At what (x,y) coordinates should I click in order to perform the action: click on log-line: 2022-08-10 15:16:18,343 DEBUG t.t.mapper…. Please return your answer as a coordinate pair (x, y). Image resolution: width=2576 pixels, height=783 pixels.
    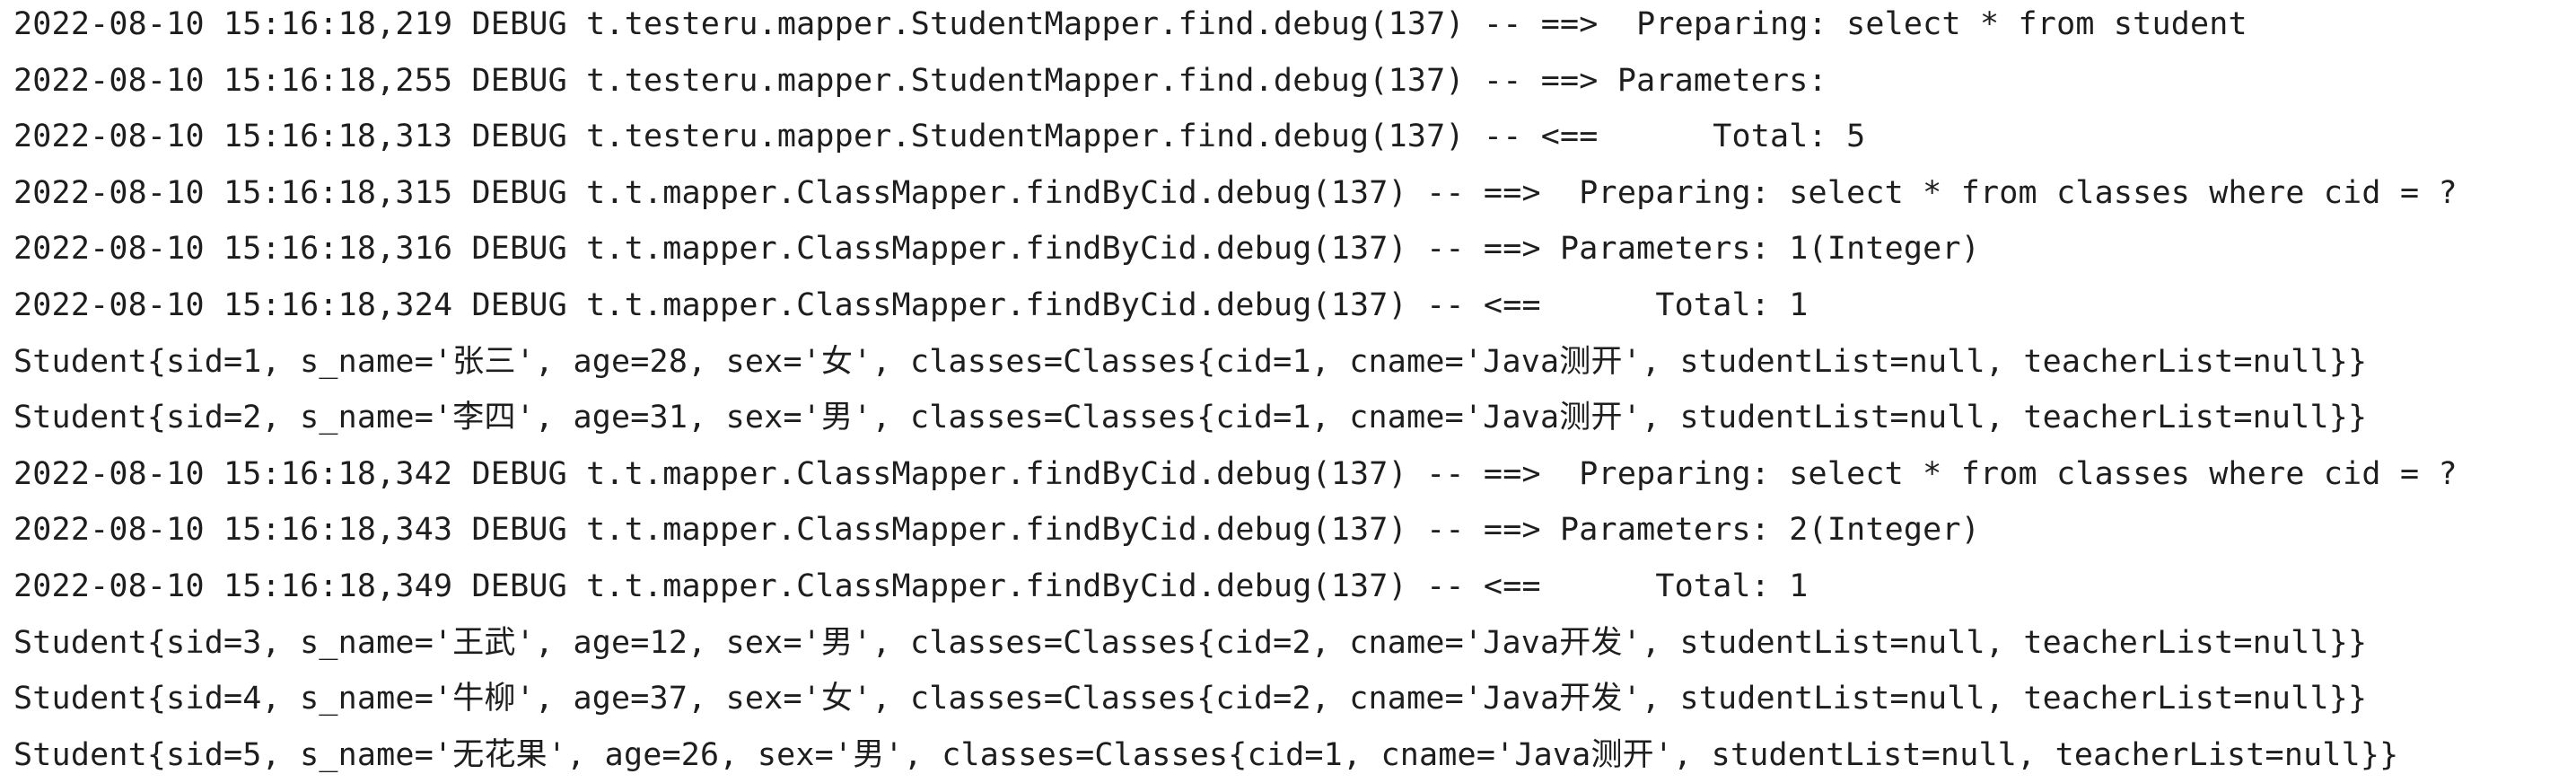
    Looking at the image, I should click on (996, 530).